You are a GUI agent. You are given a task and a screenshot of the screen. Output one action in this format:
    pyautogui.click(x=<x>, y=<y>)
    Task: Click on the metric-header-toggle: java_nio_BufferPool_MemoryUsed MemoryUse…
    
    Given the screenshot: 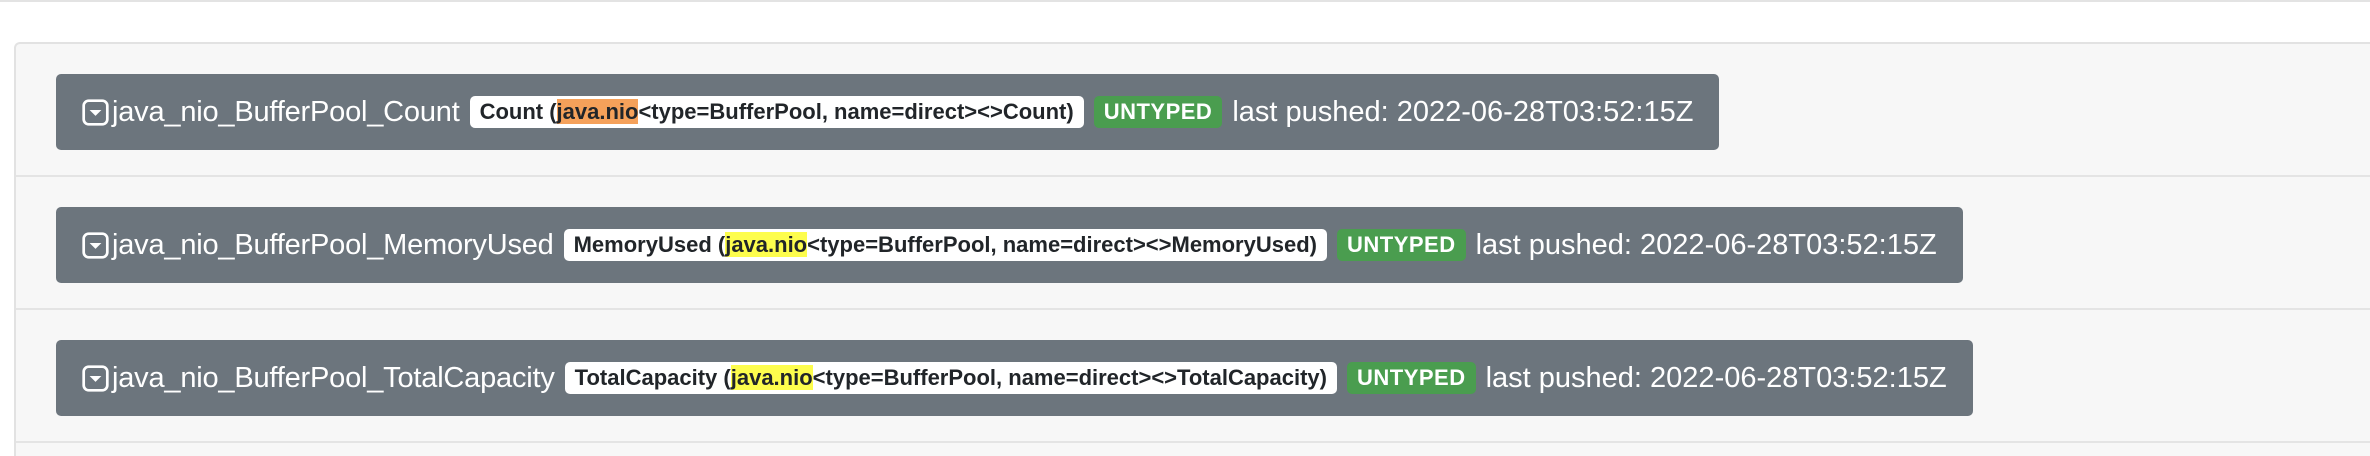 What is the action you would take?
    pyautogui.click(x=1009, y=245)
    